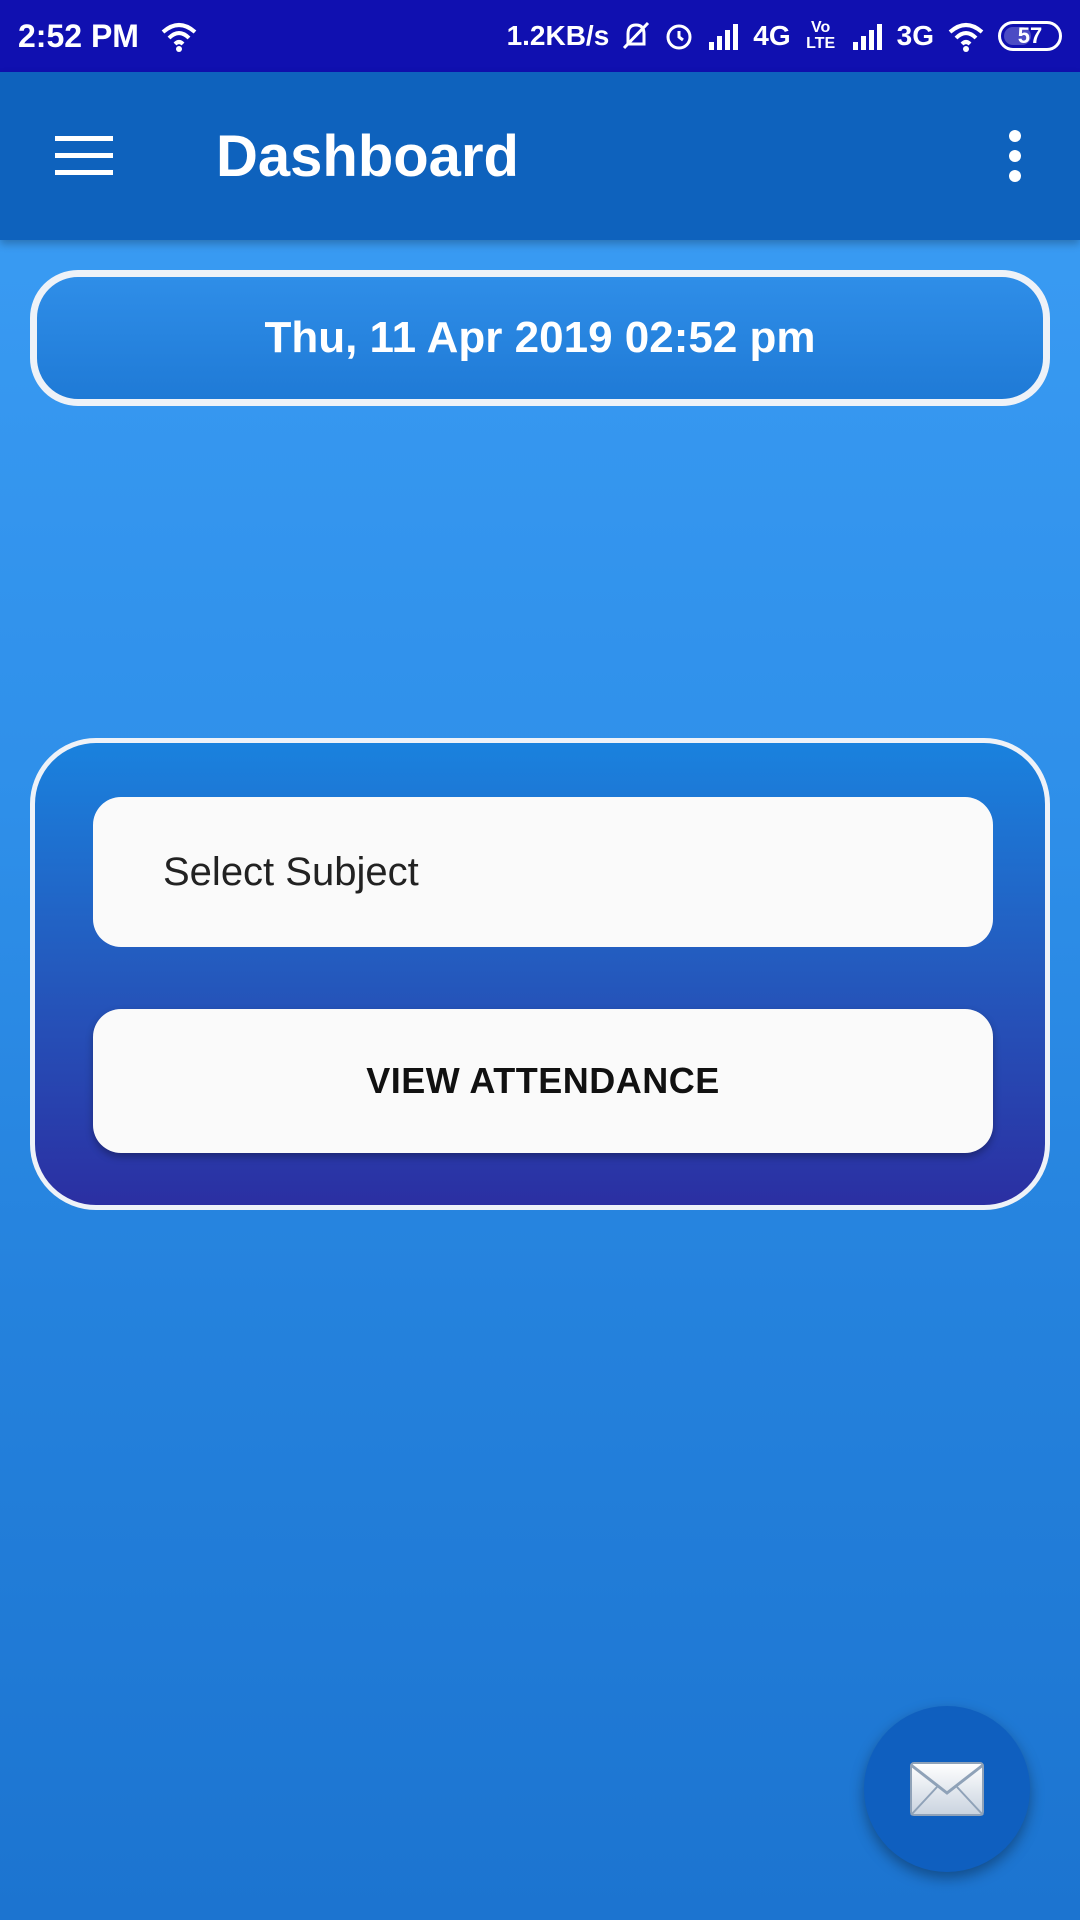 The image size is (1080, 1920). I want to click on more-vert-icon, so click(1015, 156).